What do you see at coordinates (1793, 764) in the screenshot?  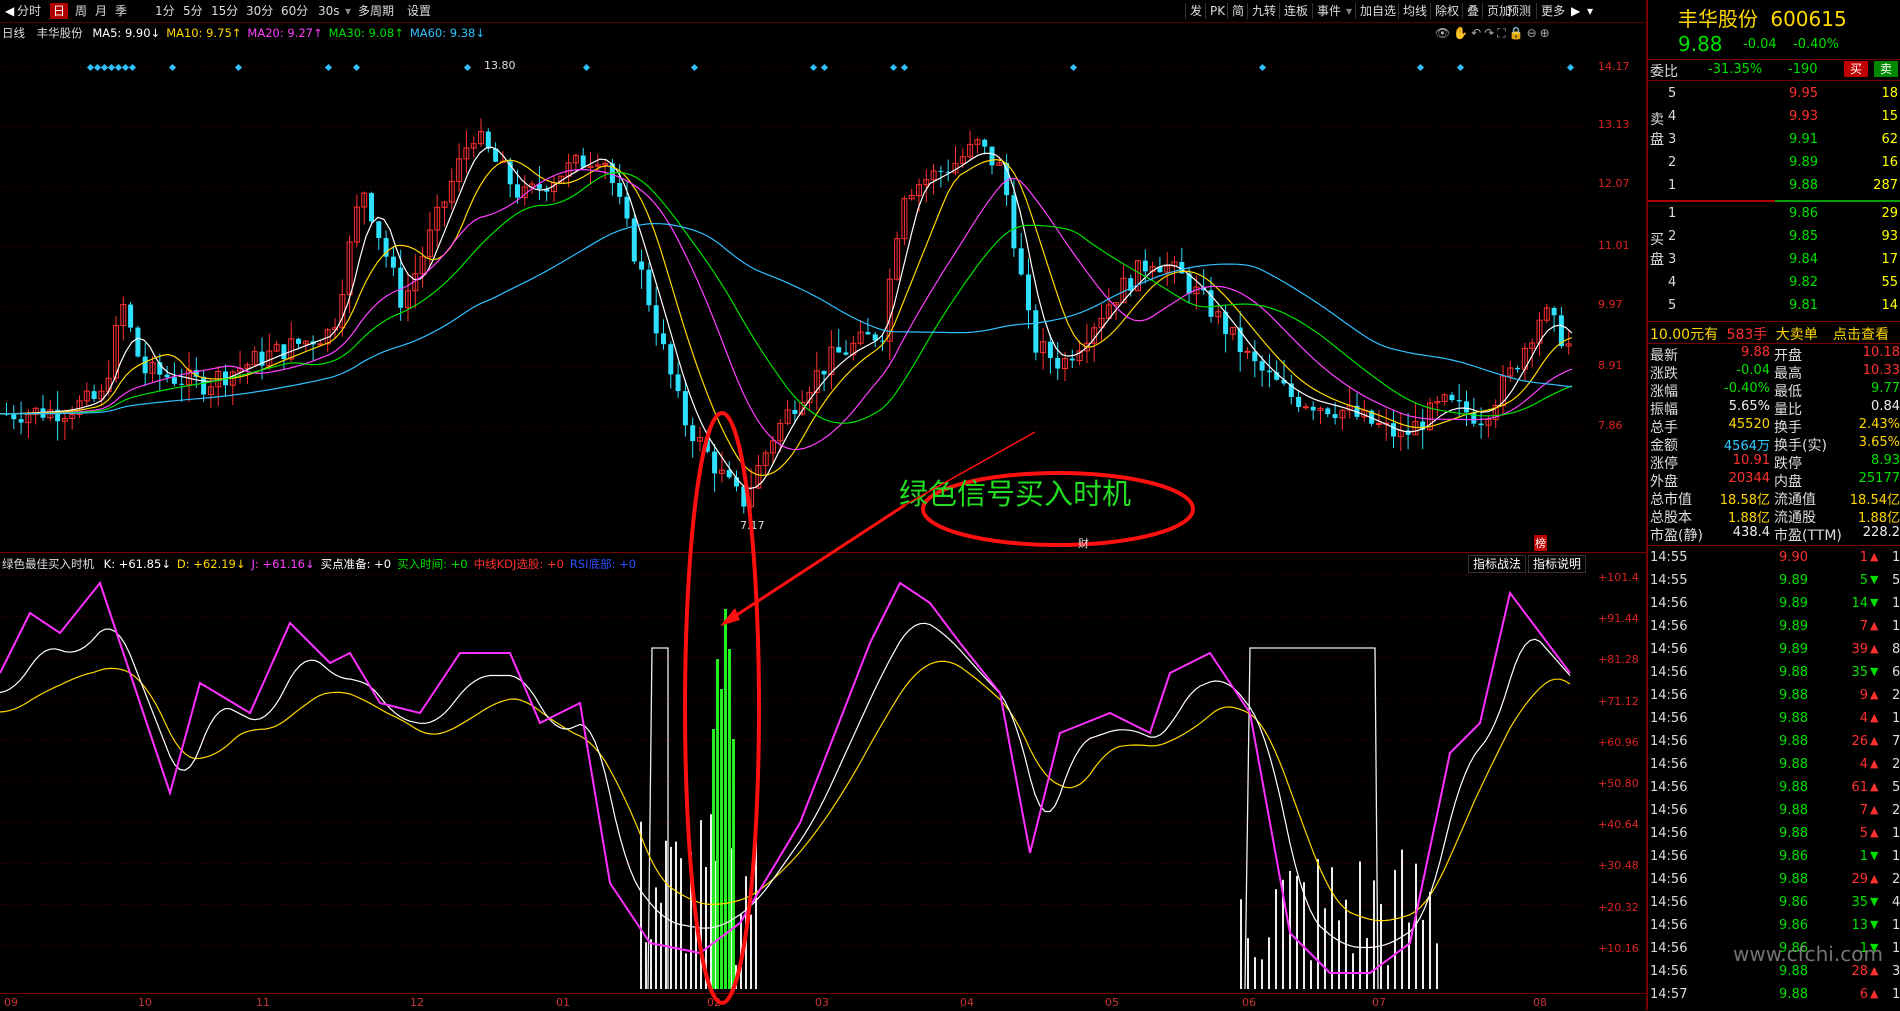 I see `tick-price: 9.88` at bounding box center [1793, 764].